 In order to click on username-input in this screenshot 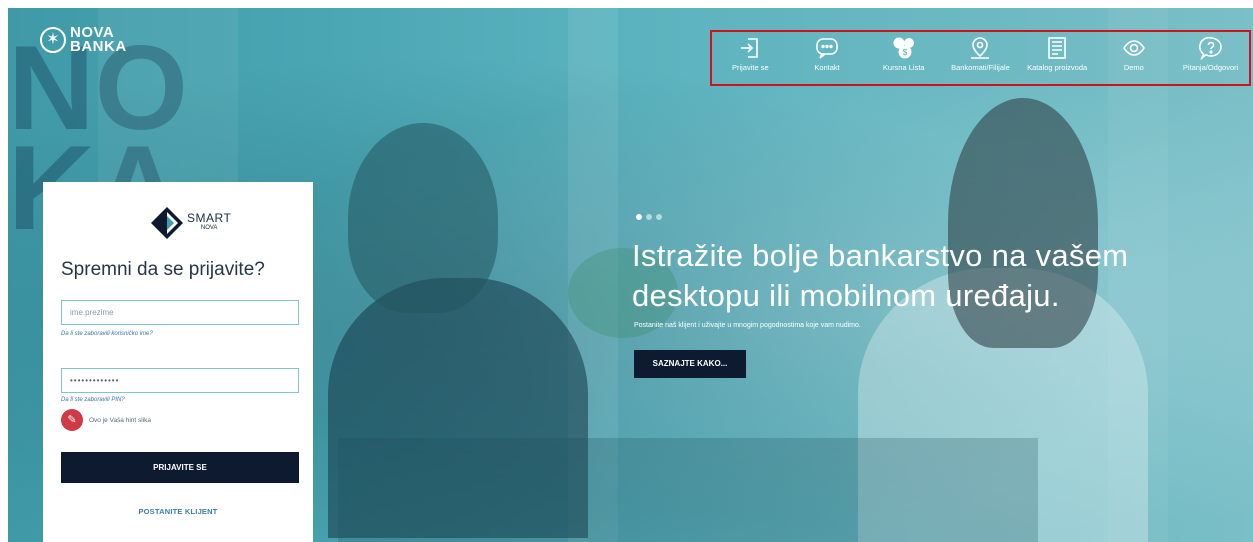, I will do `click(180, 312)`.